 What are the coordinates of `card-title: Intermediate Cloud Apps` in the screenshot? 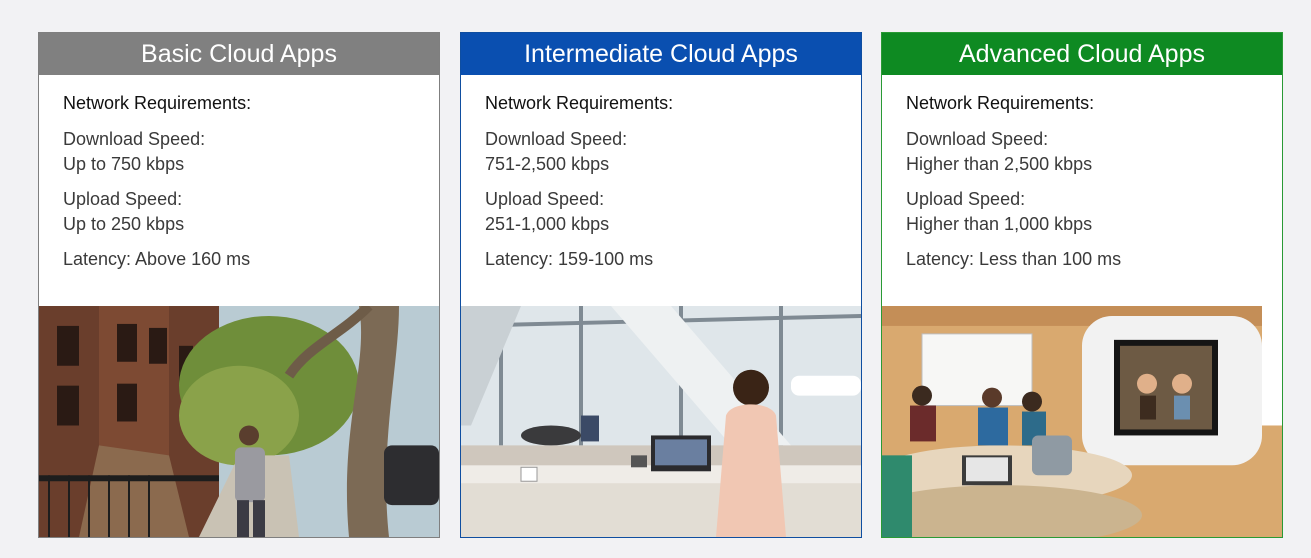 It's located at (661, 53).